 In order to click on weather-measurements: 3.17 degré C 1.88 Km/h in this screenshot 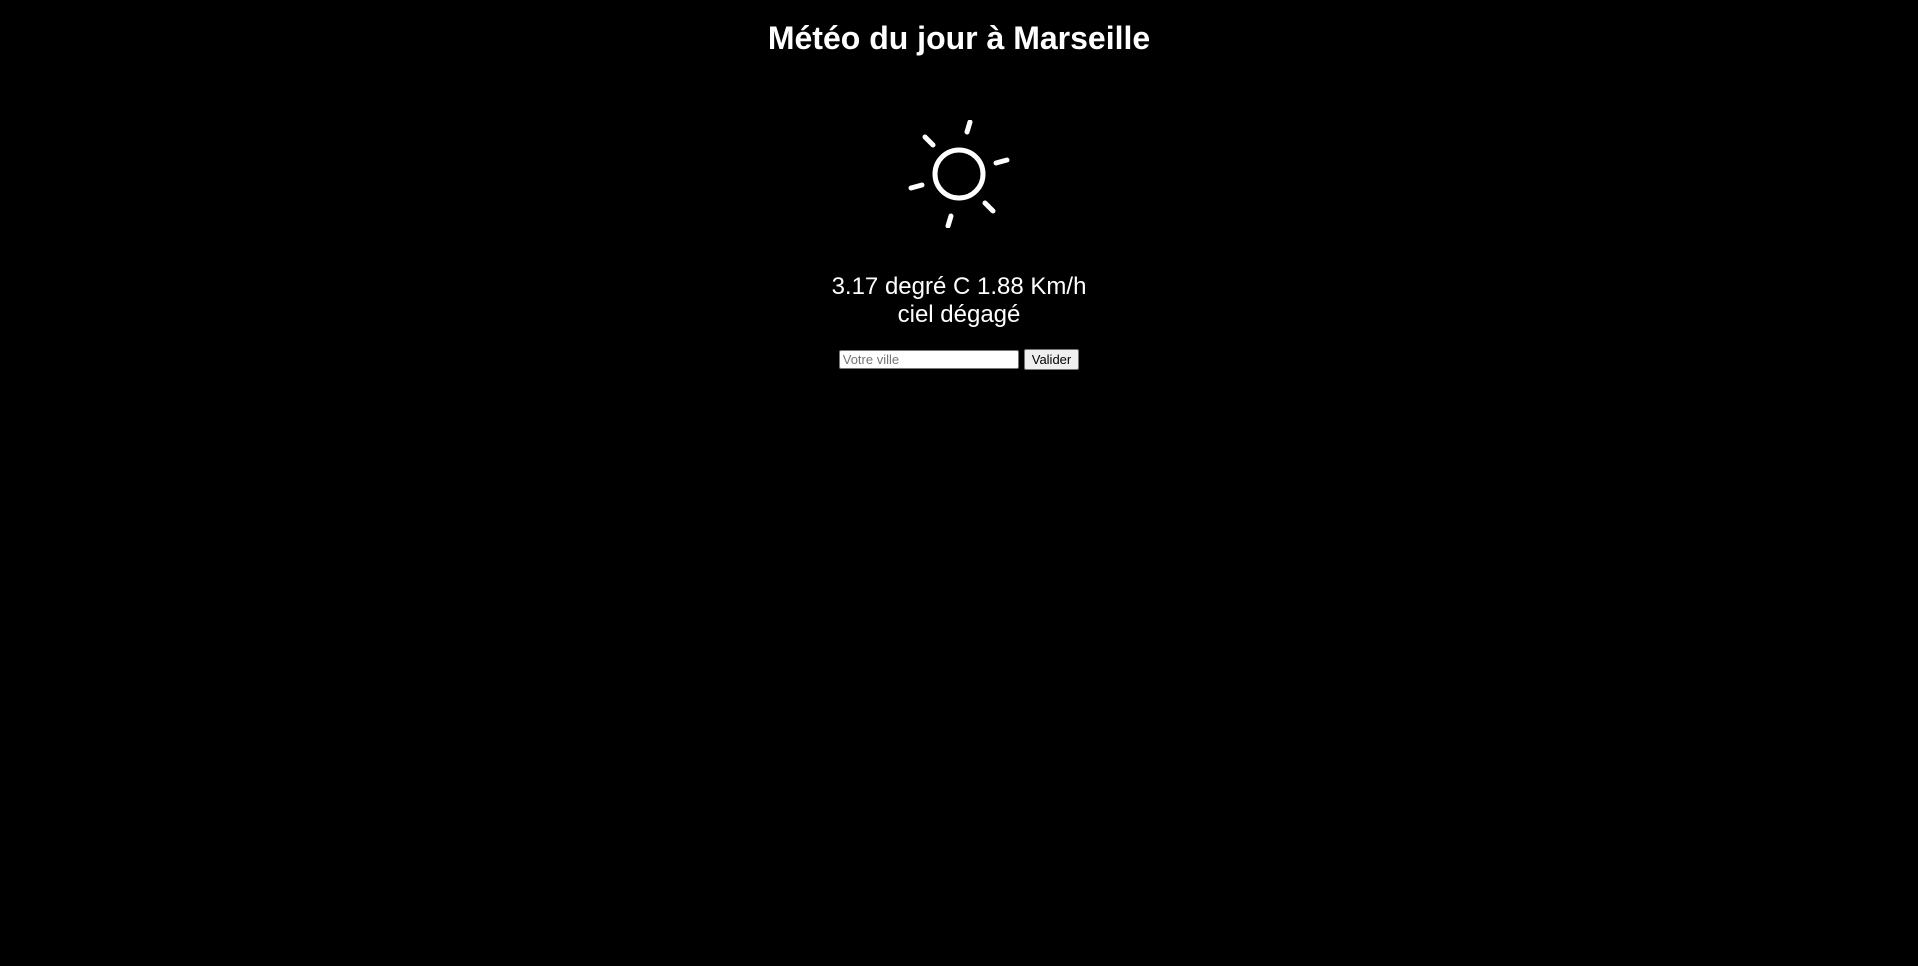, I will do `click(959, 287)`.